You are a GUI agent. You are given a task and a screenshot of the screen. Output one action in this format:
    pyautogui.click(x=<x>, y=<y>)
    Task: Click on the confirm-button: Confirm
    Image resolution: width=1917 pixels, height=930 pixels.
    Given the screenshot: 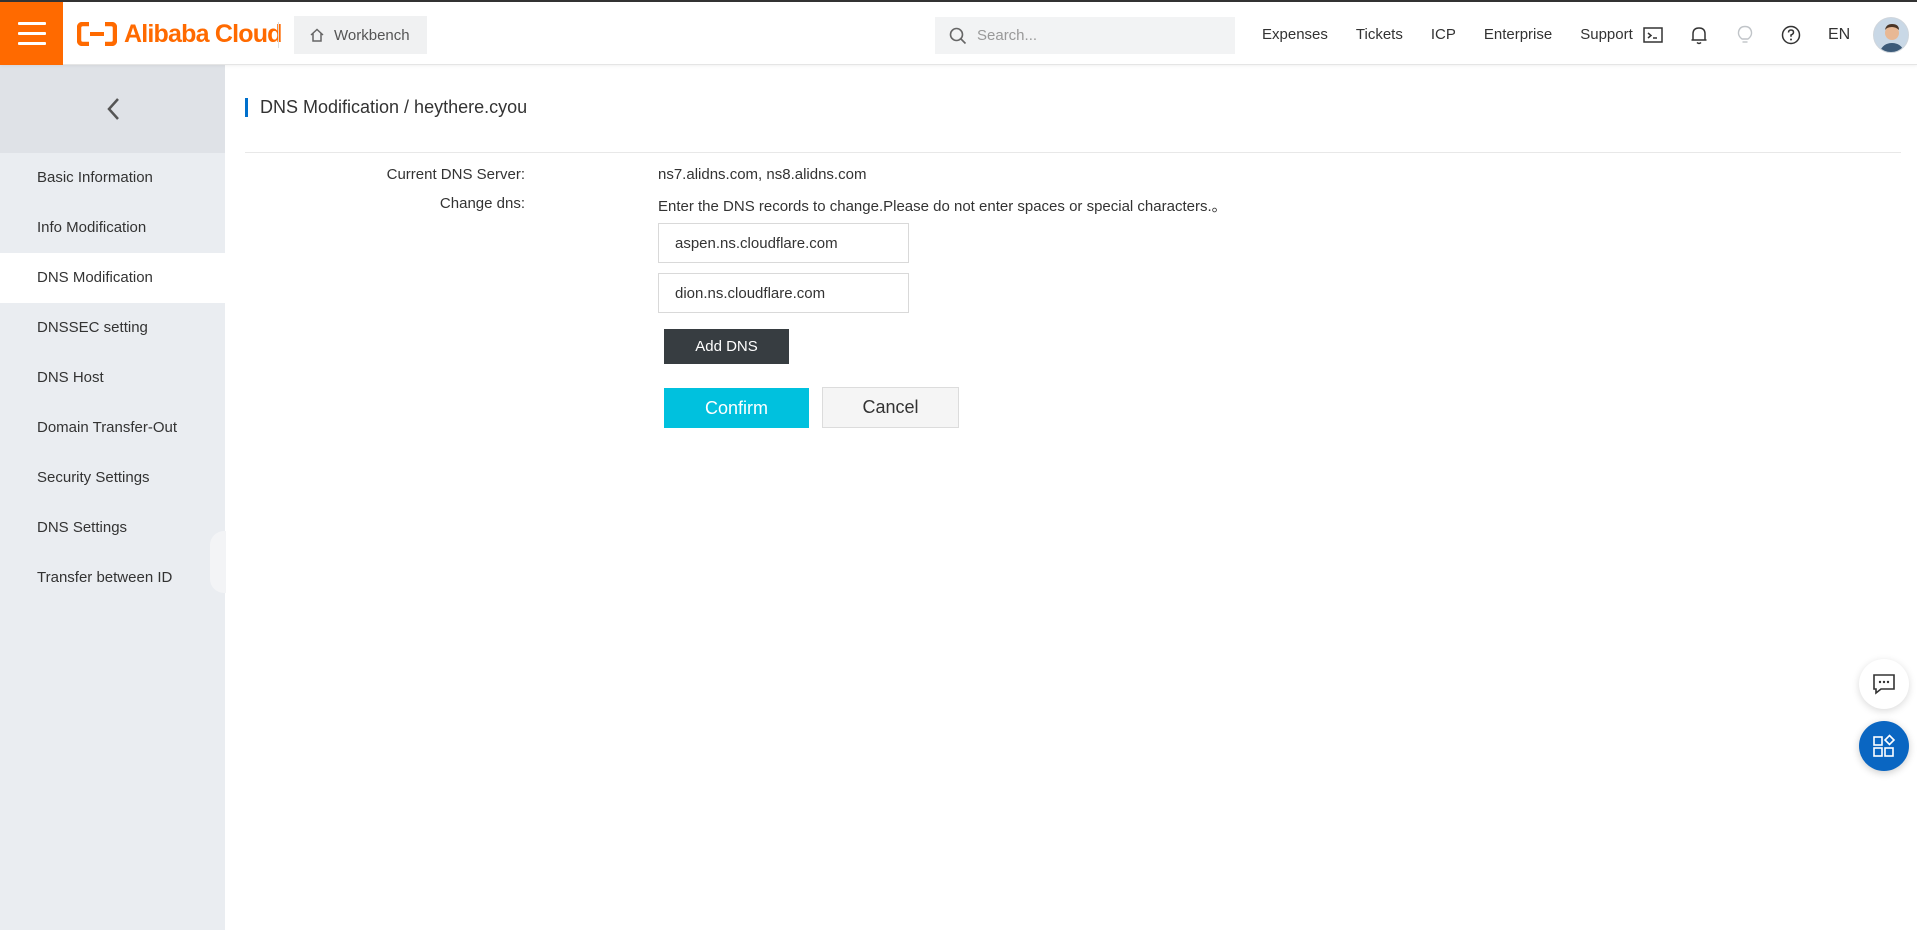 What is the action you would take?
    pyautogui.click(x=736, y=408)
    